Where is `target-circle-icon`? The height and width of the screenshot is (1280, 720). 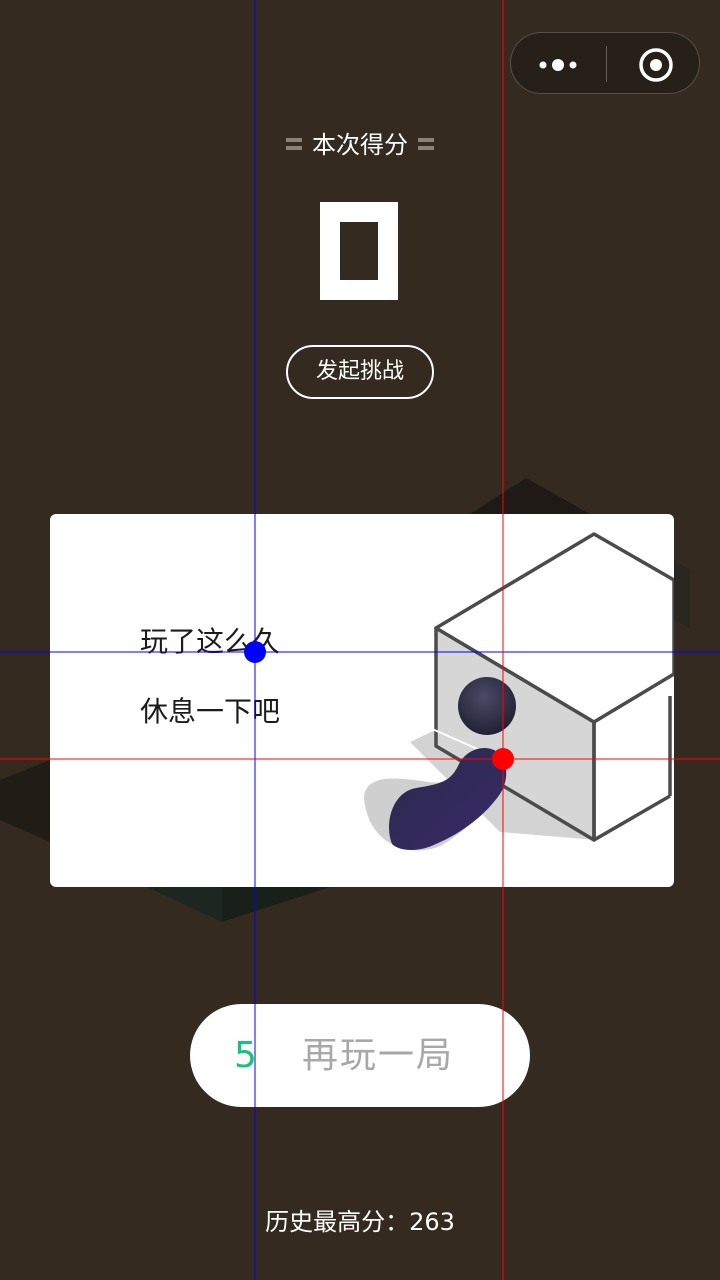
target-circle-icon is located at coordinates (656, 65).